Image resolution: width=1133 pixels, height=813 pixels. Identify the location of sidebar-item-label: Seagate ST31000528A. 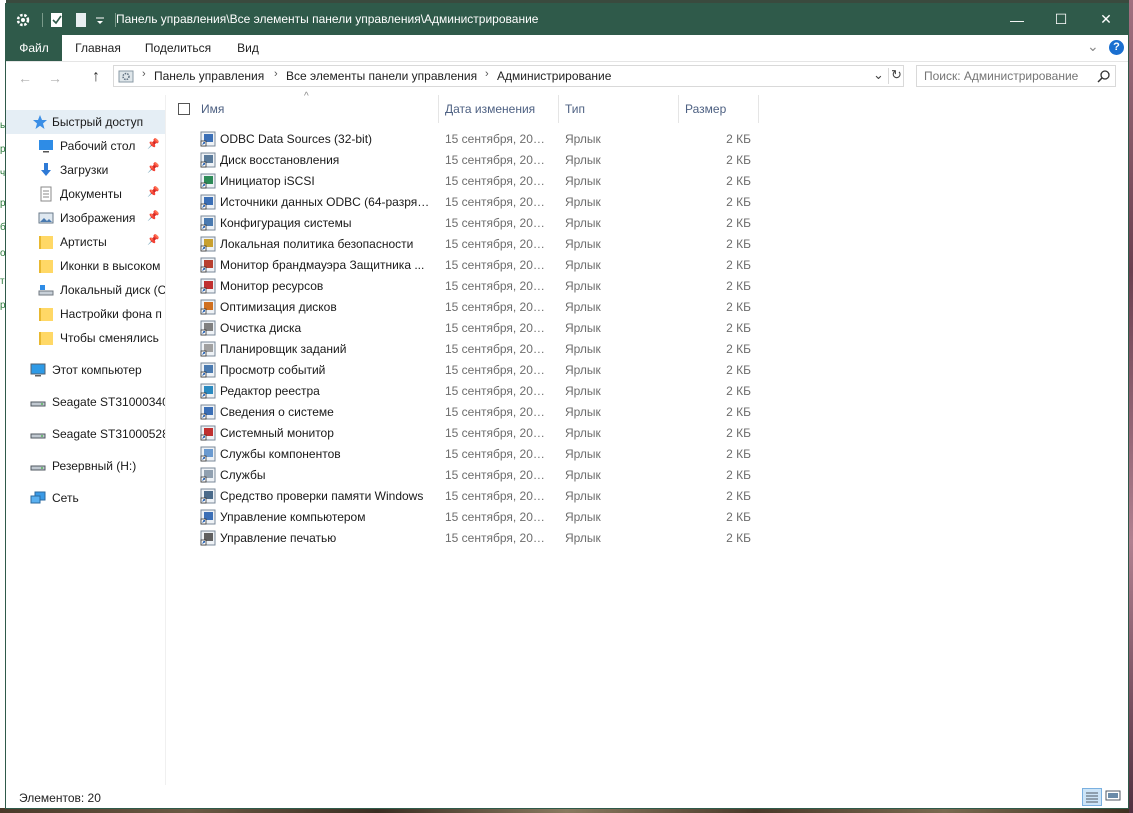
(109, 434).